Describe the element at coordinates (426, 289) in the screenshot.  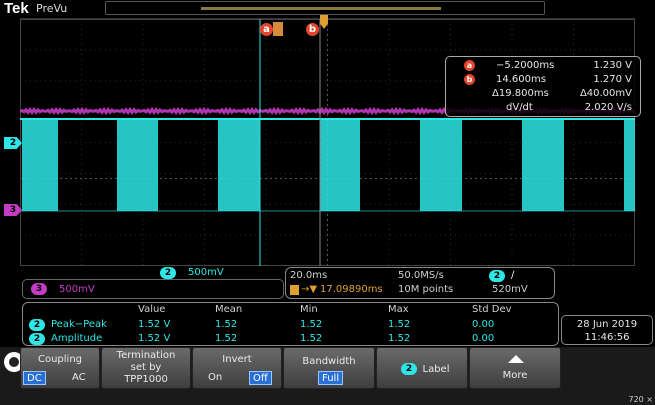
I see `record-length: 10M points` at that location.